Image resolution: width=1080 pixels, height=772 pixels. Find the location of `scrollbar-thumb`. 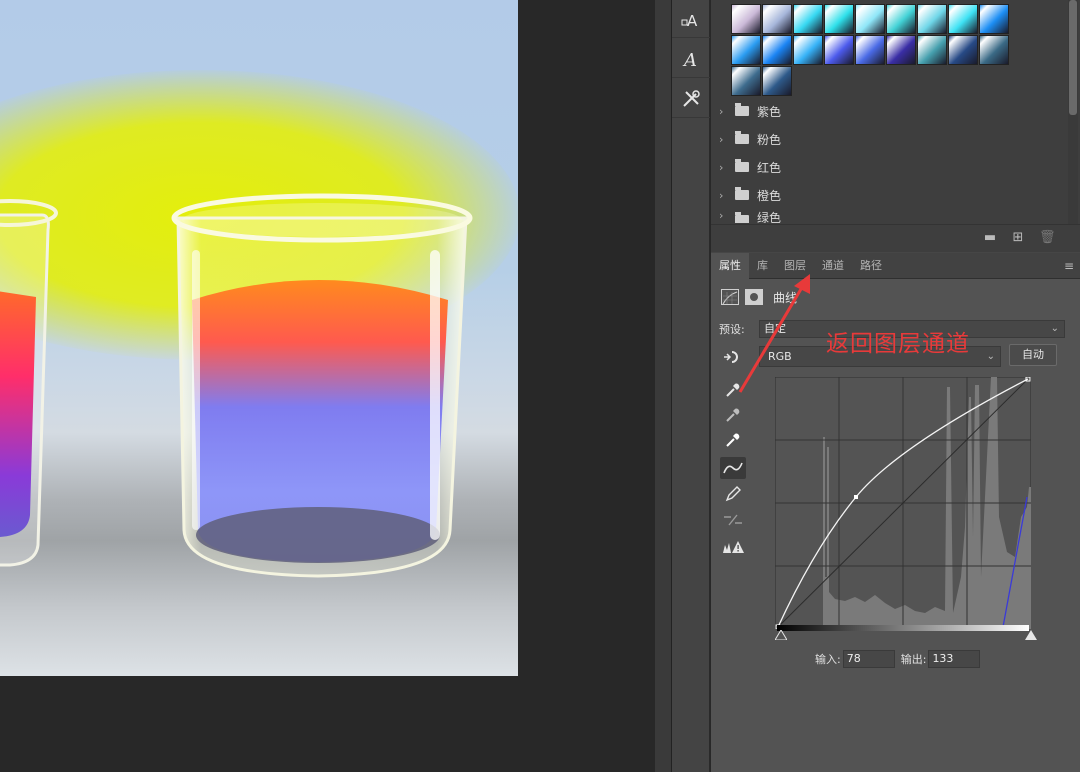

scrollbar-thumb is located at coordinates (1073, 57).